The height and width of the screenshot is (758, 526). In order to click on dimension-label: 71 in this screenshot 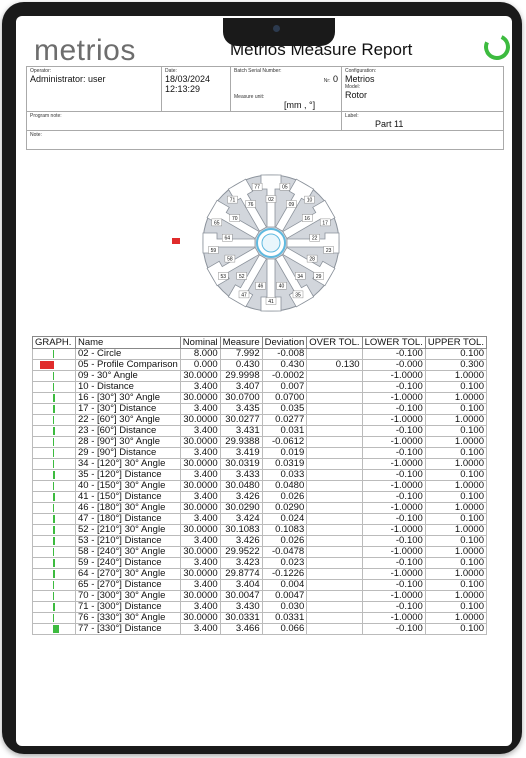, I will do `click(233, 201)`.